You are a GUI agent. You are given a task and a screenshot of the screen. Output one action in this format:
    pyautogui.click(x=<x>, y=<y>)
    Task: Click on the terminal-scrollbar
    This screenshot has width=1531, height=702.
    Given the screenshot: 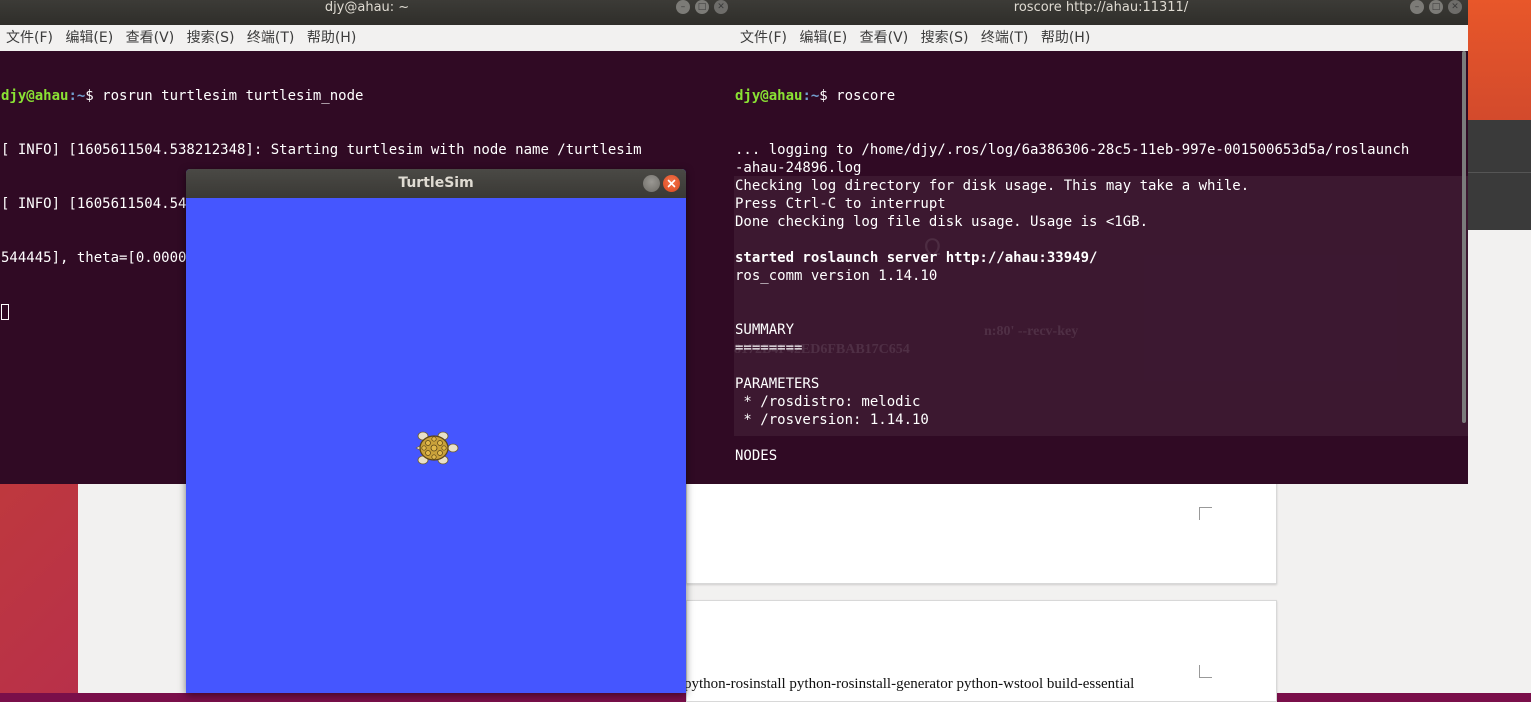 What is the action you would take?
    pyautogui.click(x=1464, y=237)
    